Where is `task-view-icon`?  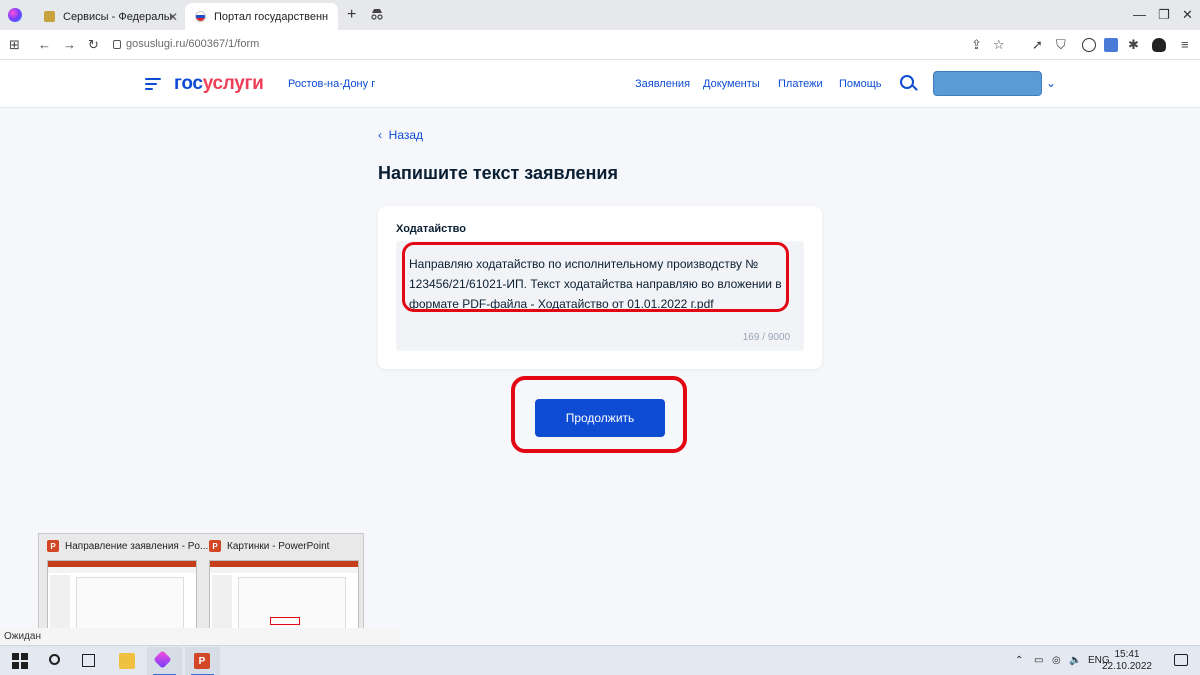 task-view-icon is located at coordinates (88, 660).